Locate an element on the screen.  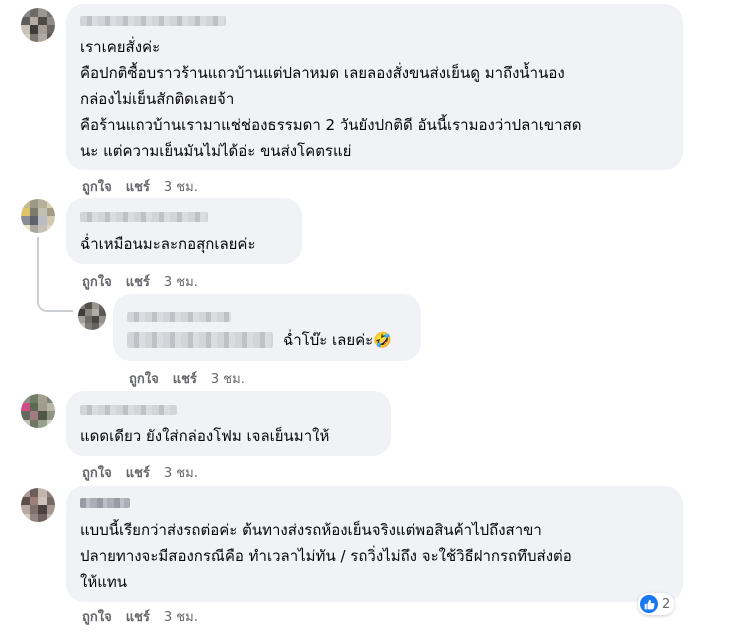
comment-text-line: ฉ่ำเหมือนมะละกอสุกเลยค่ะ is located at coordinates (168, 244).